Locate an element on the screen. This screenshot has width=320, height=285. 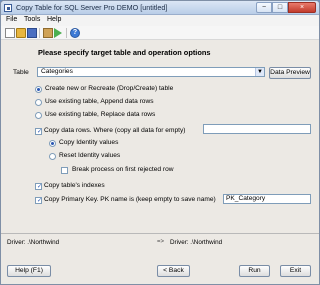
target-driver-status: Driver: .\Northwind is located at coordinates (196, 242).